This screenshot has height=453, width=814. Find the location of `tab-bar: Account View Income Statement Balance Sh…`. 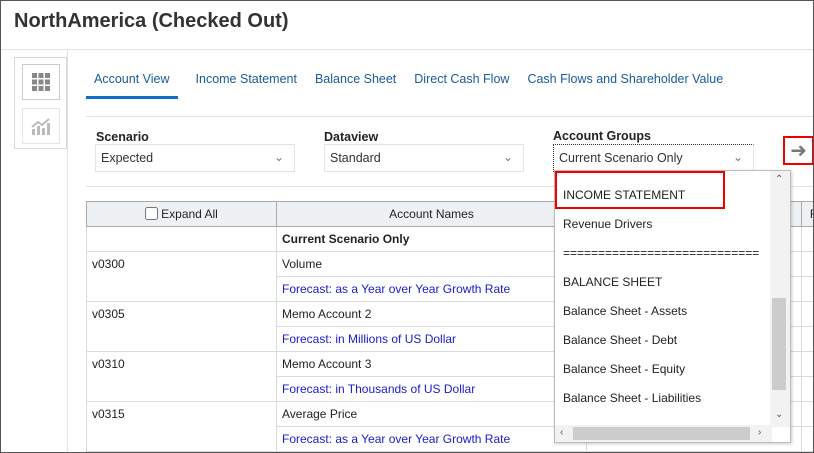

tab-bar: Account View Income Statement Balance Sh… is located at coordinates (404, 85).